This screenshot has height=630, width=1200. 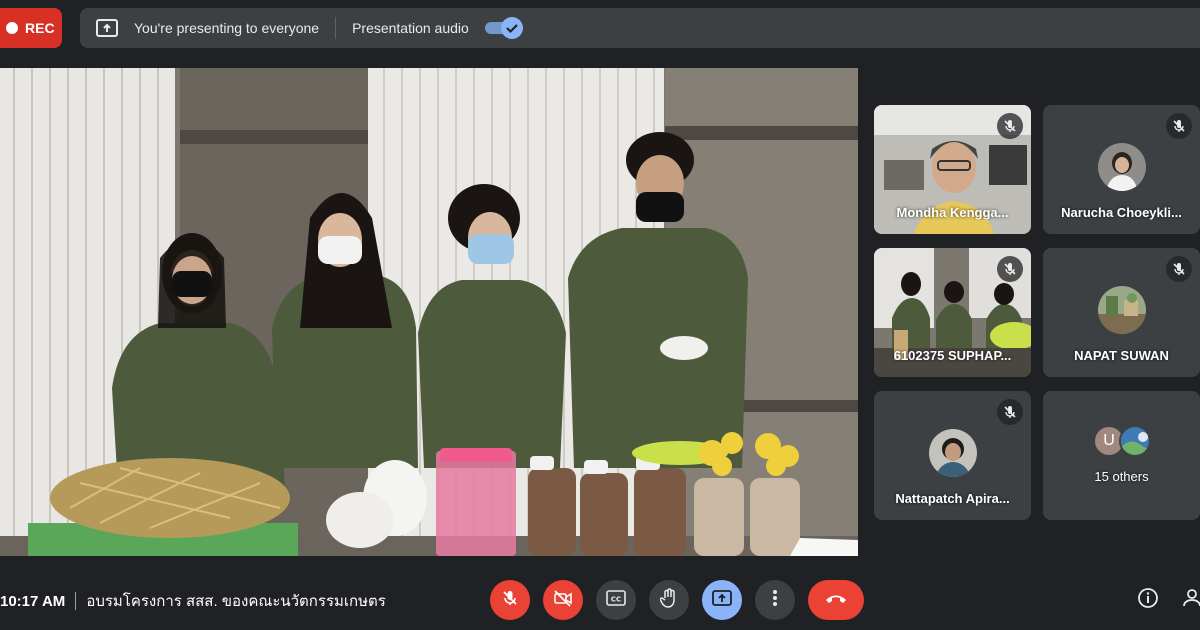 I want to click on recording-dot-icon, so click(x=12, y=28).